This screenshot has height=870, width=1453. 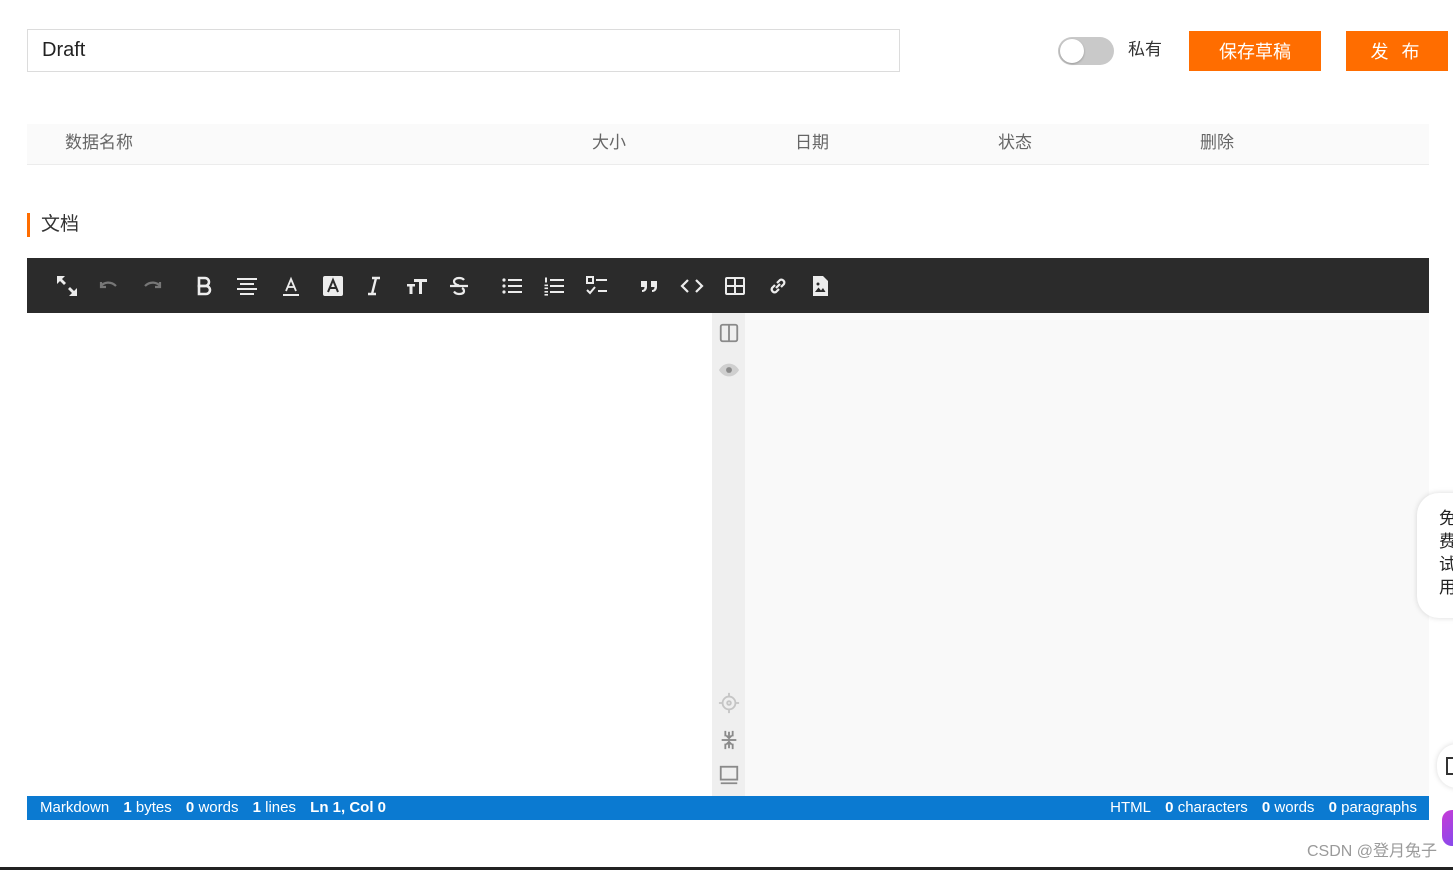 What do you see at coordinates (729, 333) in the screenshot?
I see `split-view-icon` at bounding box center [729, 333].